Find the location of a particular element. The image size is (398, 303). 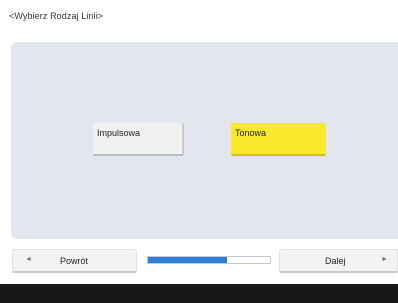

progress-fill is located at coordinates (188, 260).